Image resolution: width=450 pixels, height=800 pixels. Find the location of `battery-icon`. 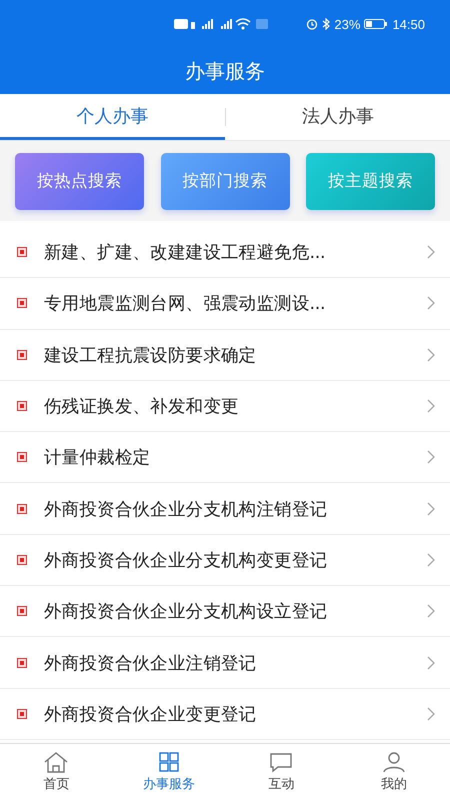

battery-icon is located at coordinates (376, 24).